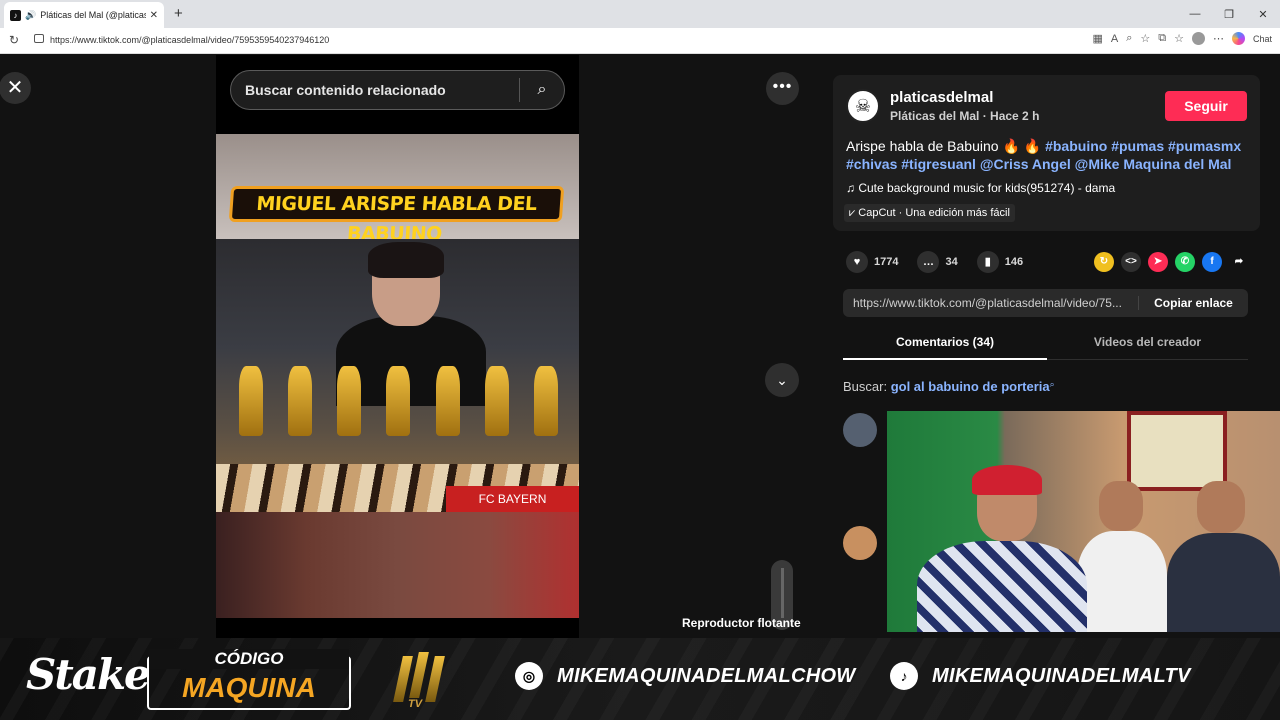 This screenshot has width=1280, height=720. I want to click on description-text: Arispe habla de Babuino 🔥 🔥, so click(946, 146).